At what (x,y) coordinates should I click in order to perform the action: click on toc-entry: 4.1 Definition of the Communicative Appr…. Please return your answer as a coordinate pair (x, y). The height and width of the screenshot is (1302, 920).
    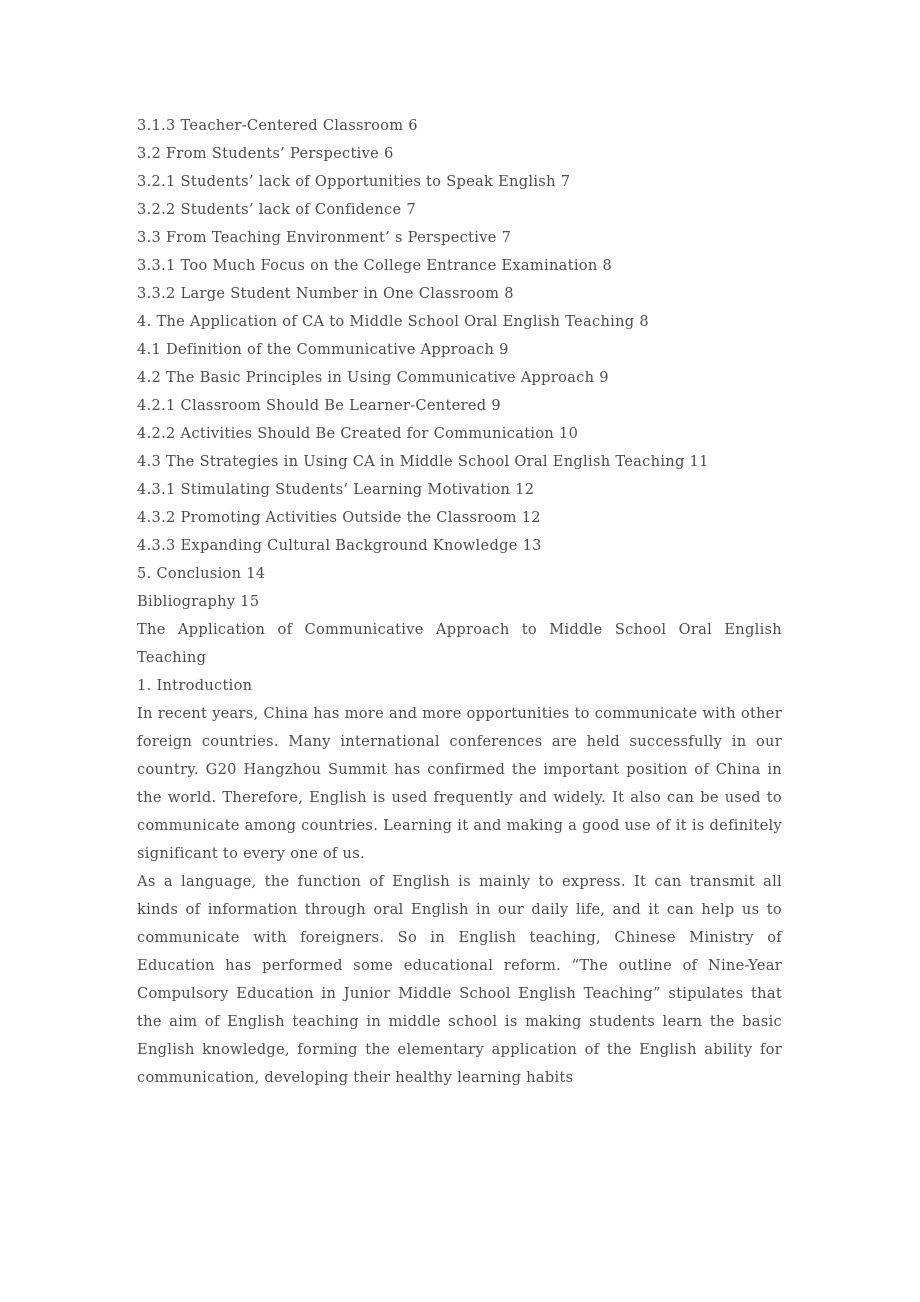
    Looking at the image, I should click on (323, 349).